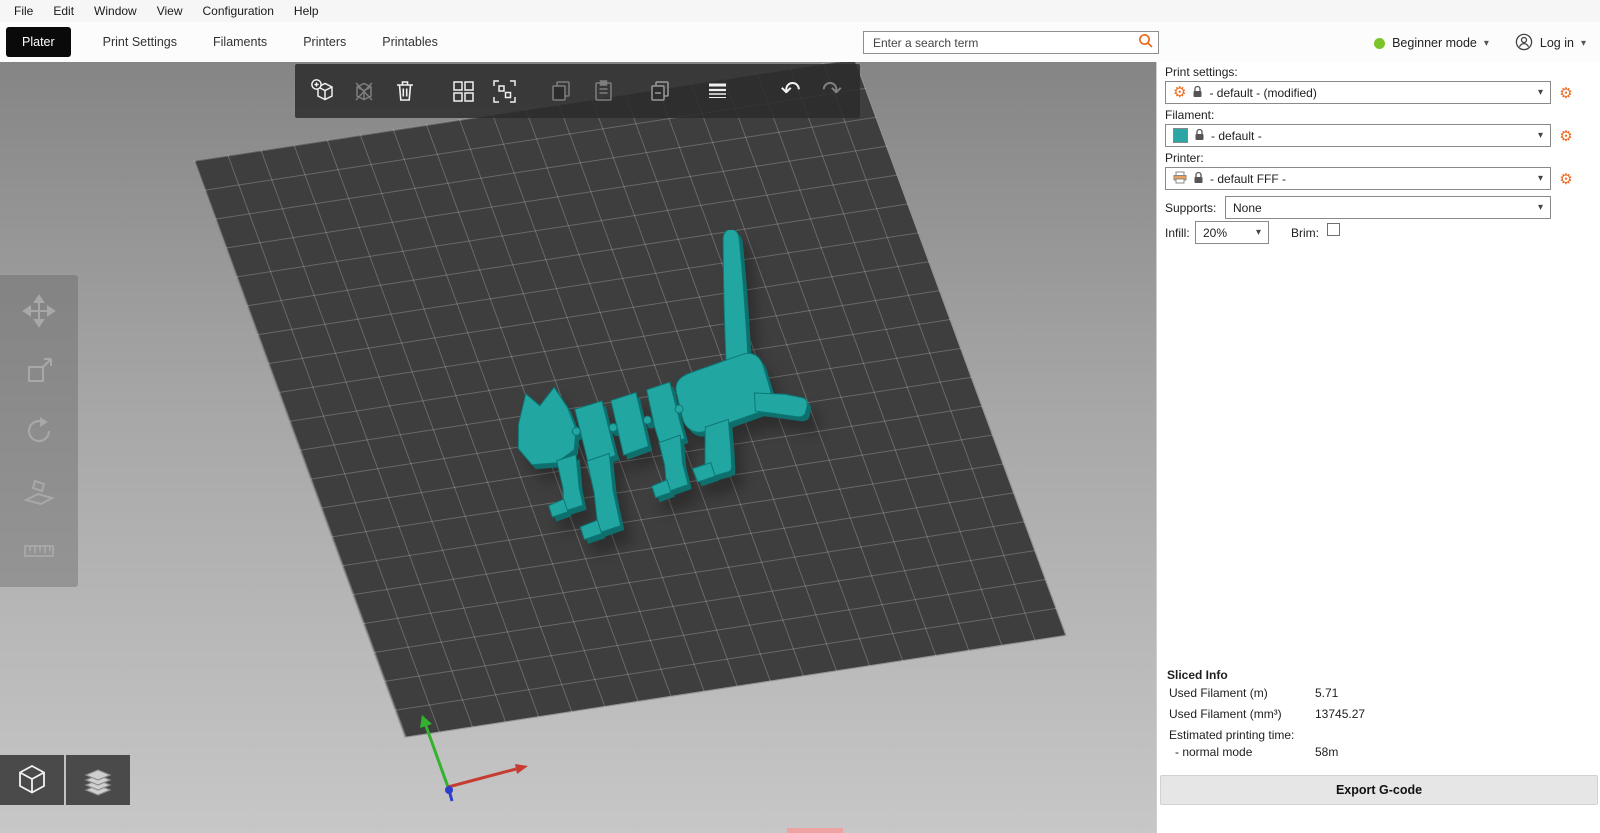  Describe the element at coordinates (32, 780) in the screenshot. I see `3d-view-icon` at that location.